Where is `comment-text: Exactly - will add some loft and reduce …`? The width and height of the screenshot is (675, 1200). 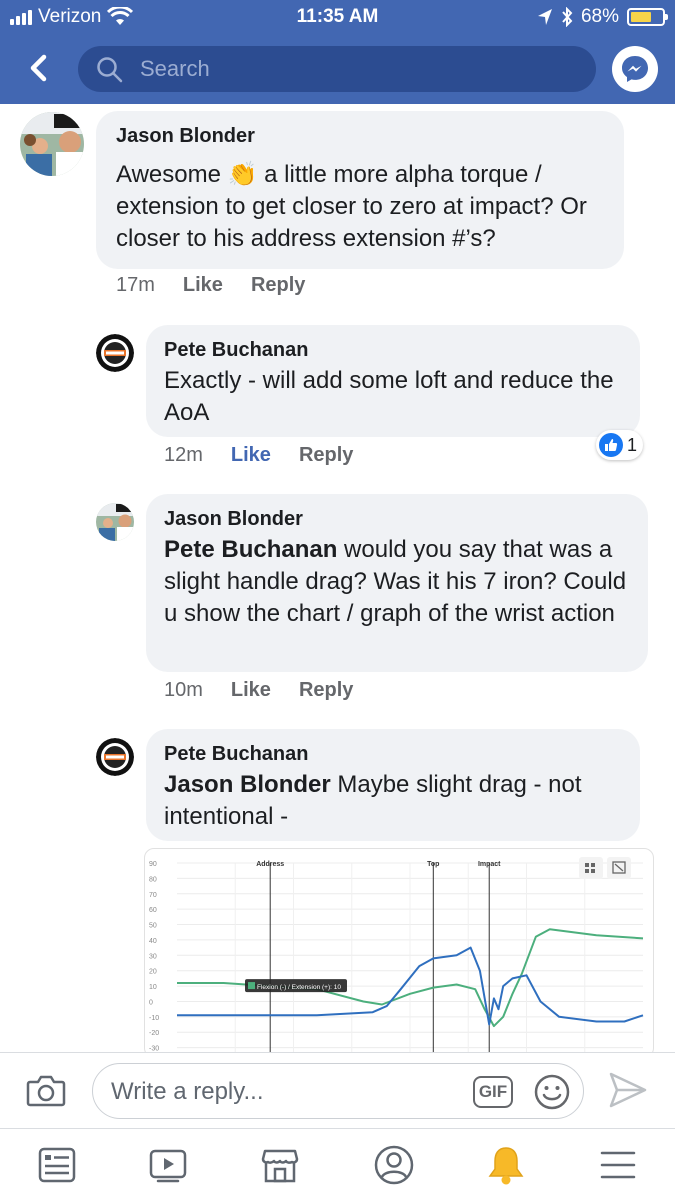 comment-text: Exactly - will add some loft and reduce … is located at coordinates (389, 396).